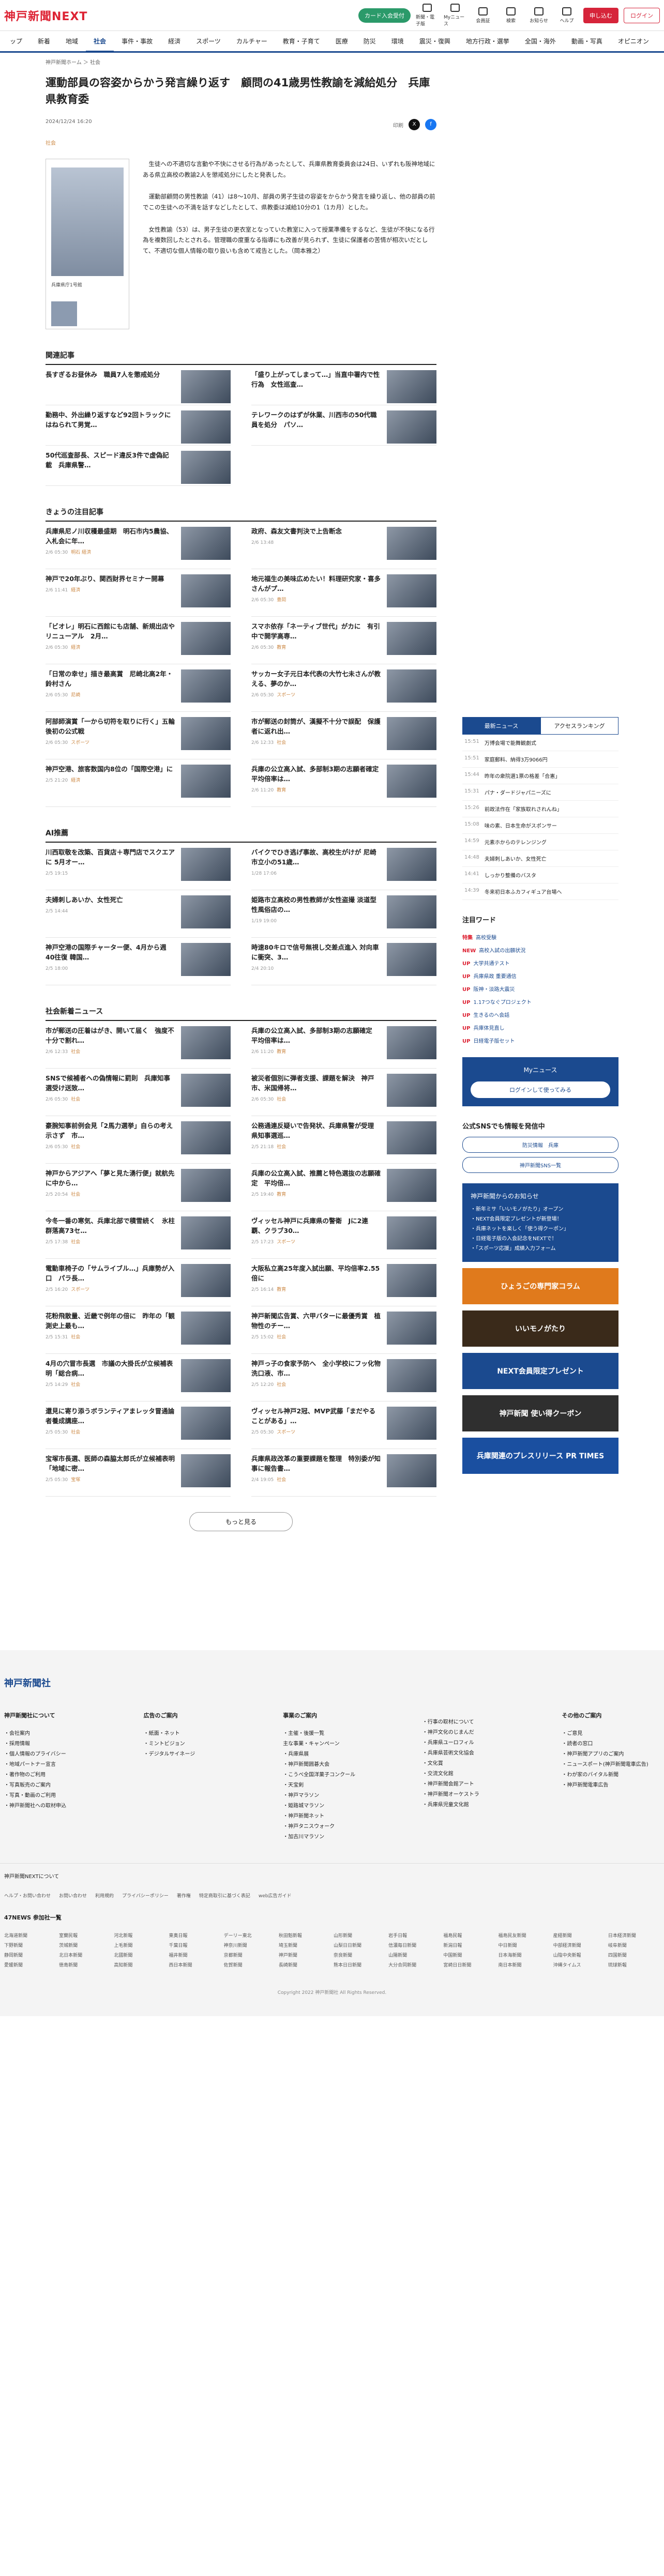  I want to click on nav-item: ップ, so click(16, 41).